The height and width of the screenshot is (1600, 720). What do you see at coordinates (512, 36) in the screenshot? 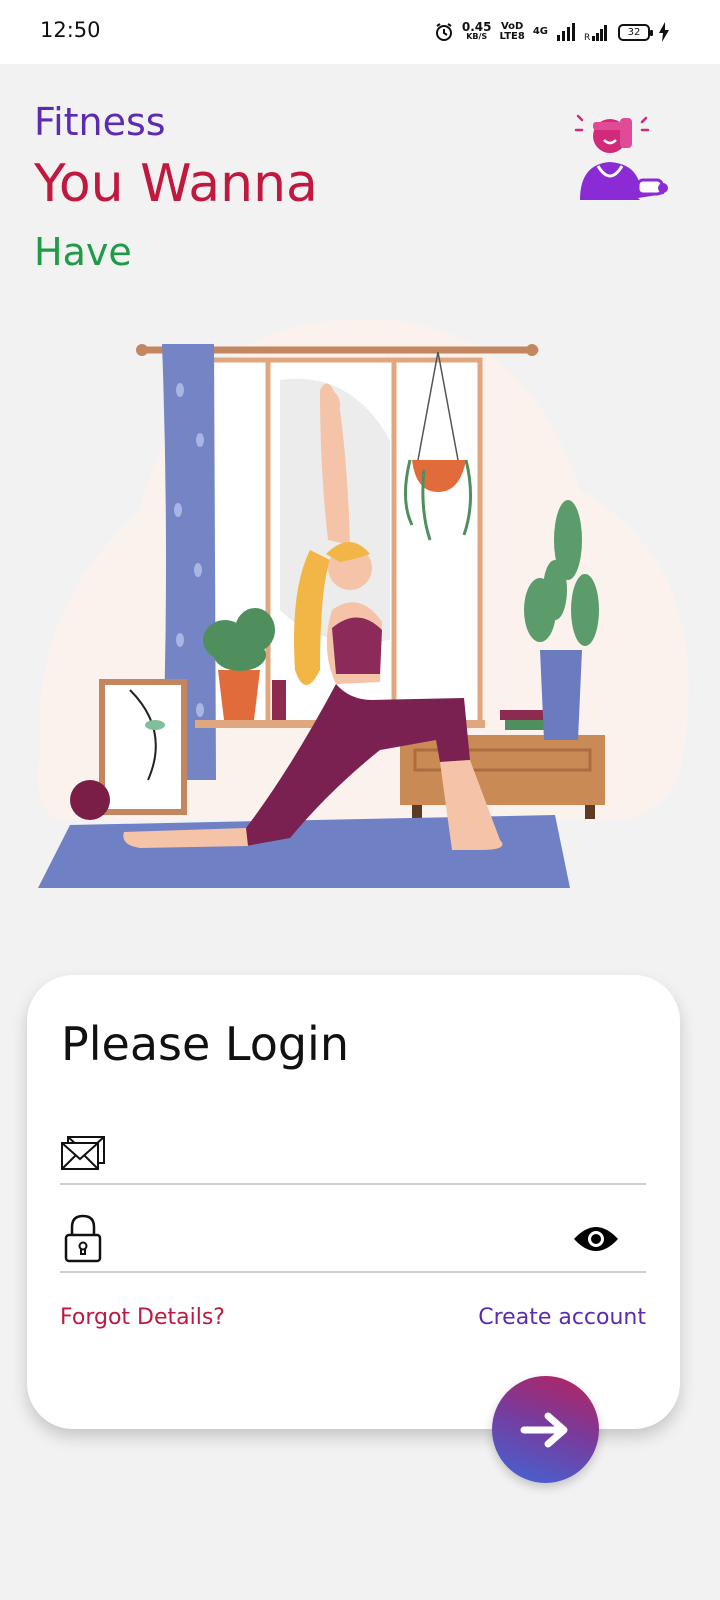
I see `volte-bottom-label: LTE8` at bounding box center [512, 36].